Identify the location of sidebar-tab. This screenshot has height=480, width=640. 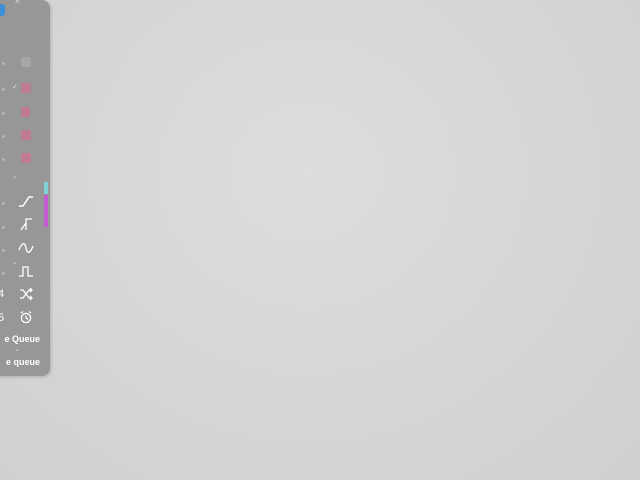
(2, 10).